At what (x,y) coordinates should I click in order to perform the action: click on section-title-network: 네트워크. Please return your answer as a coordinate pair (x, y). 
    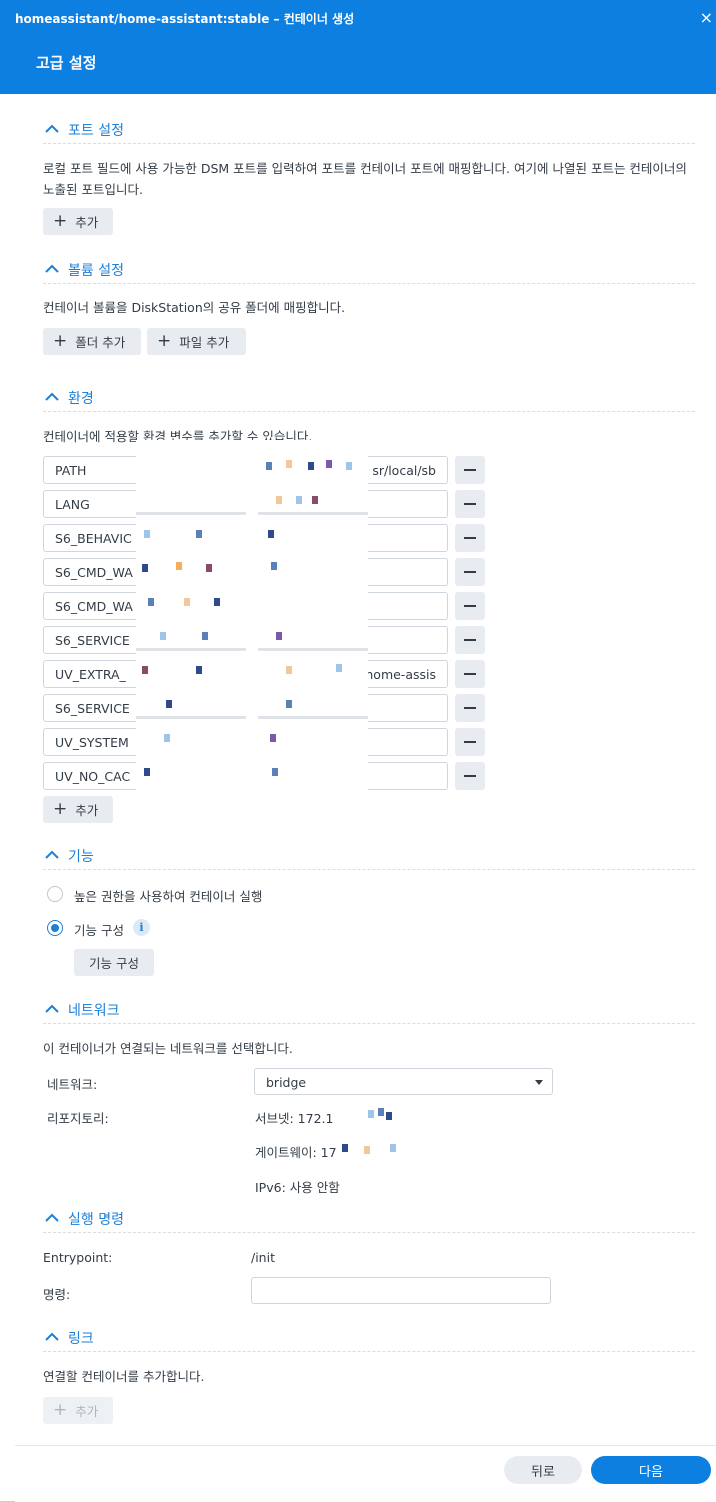
    Looking at the image, I should click on (94, 1011).